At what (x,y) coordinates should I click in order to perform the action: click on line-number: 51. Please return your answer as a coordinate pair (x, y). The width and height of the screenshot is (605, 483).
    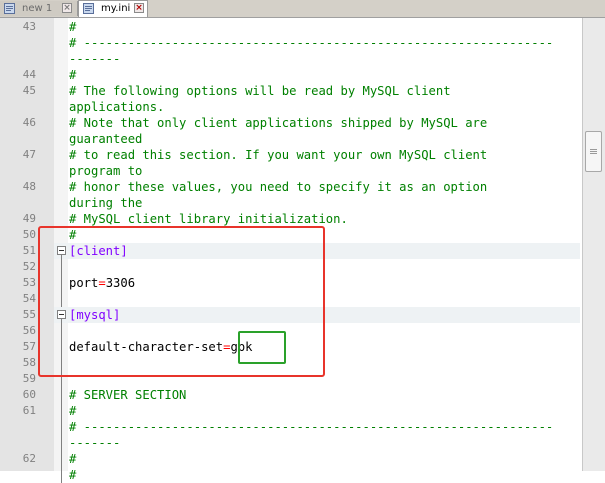
    Looking at the image, I should click on (29, 250).